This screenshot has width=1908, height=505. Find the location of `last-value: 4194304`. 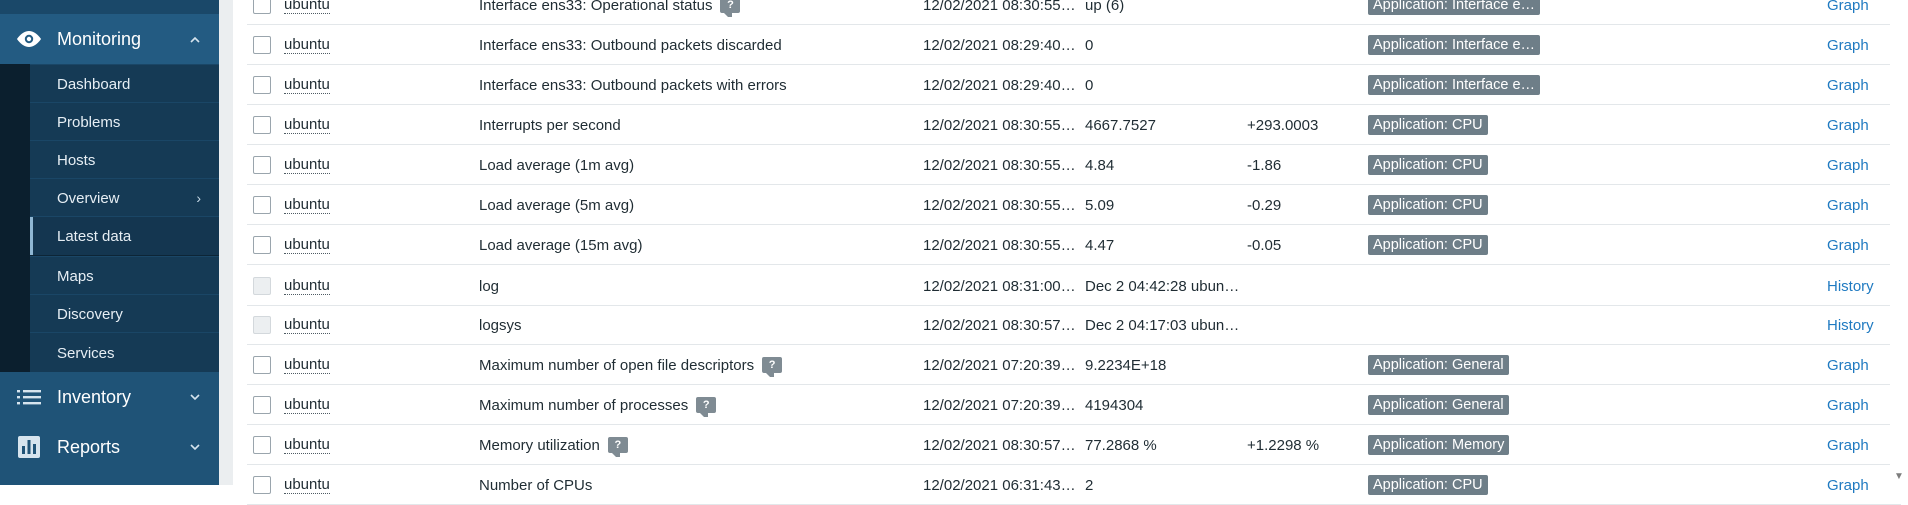

last-value: 4194304 is located at coordinates (1114, 405).